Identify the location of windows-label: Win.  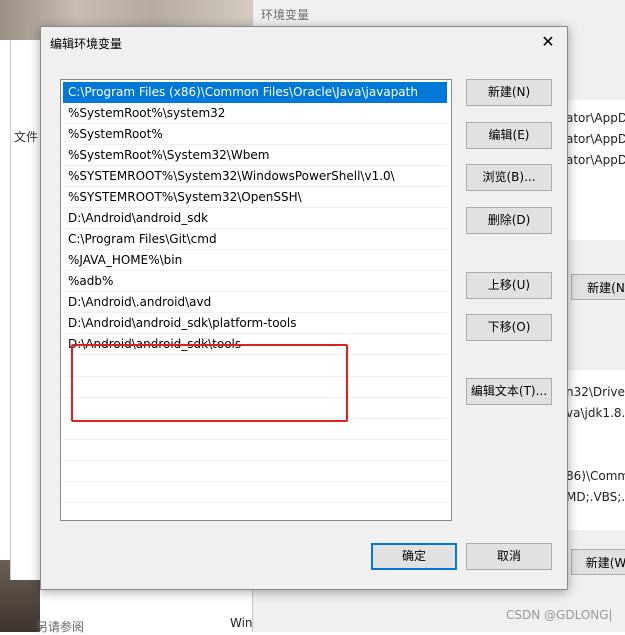
(241, 623).